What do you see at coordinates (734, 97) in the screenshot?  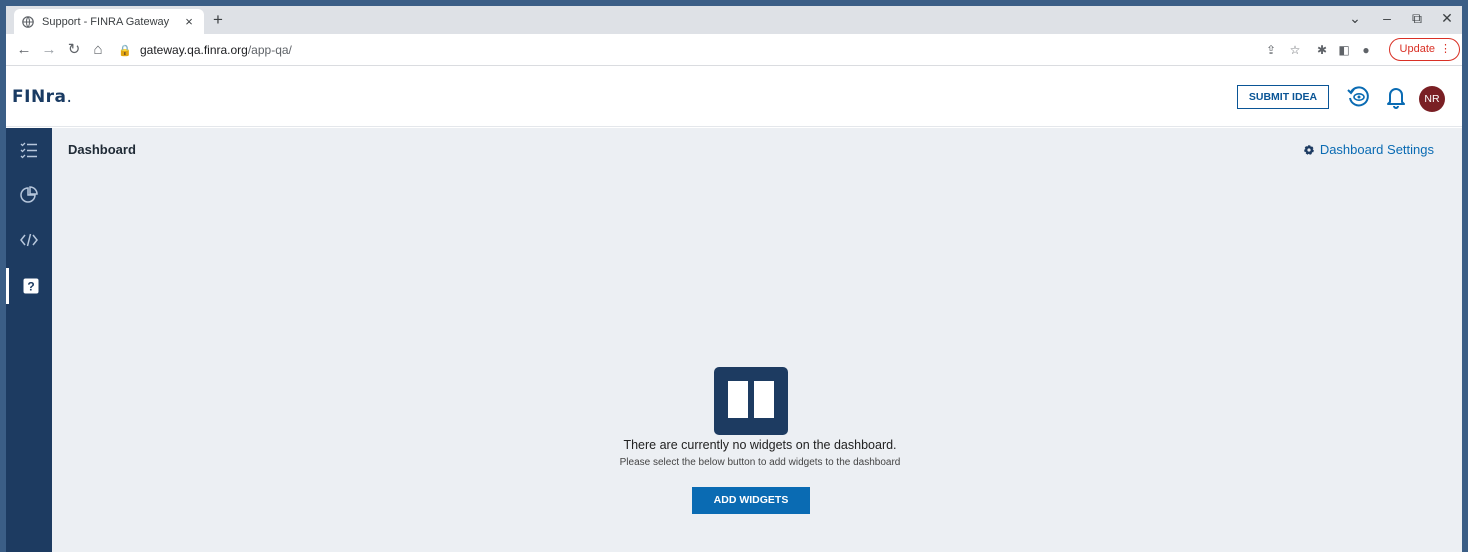 I see `app-header: FINra. SUBMIT IDEA NR` at bounding box center [734, 97].